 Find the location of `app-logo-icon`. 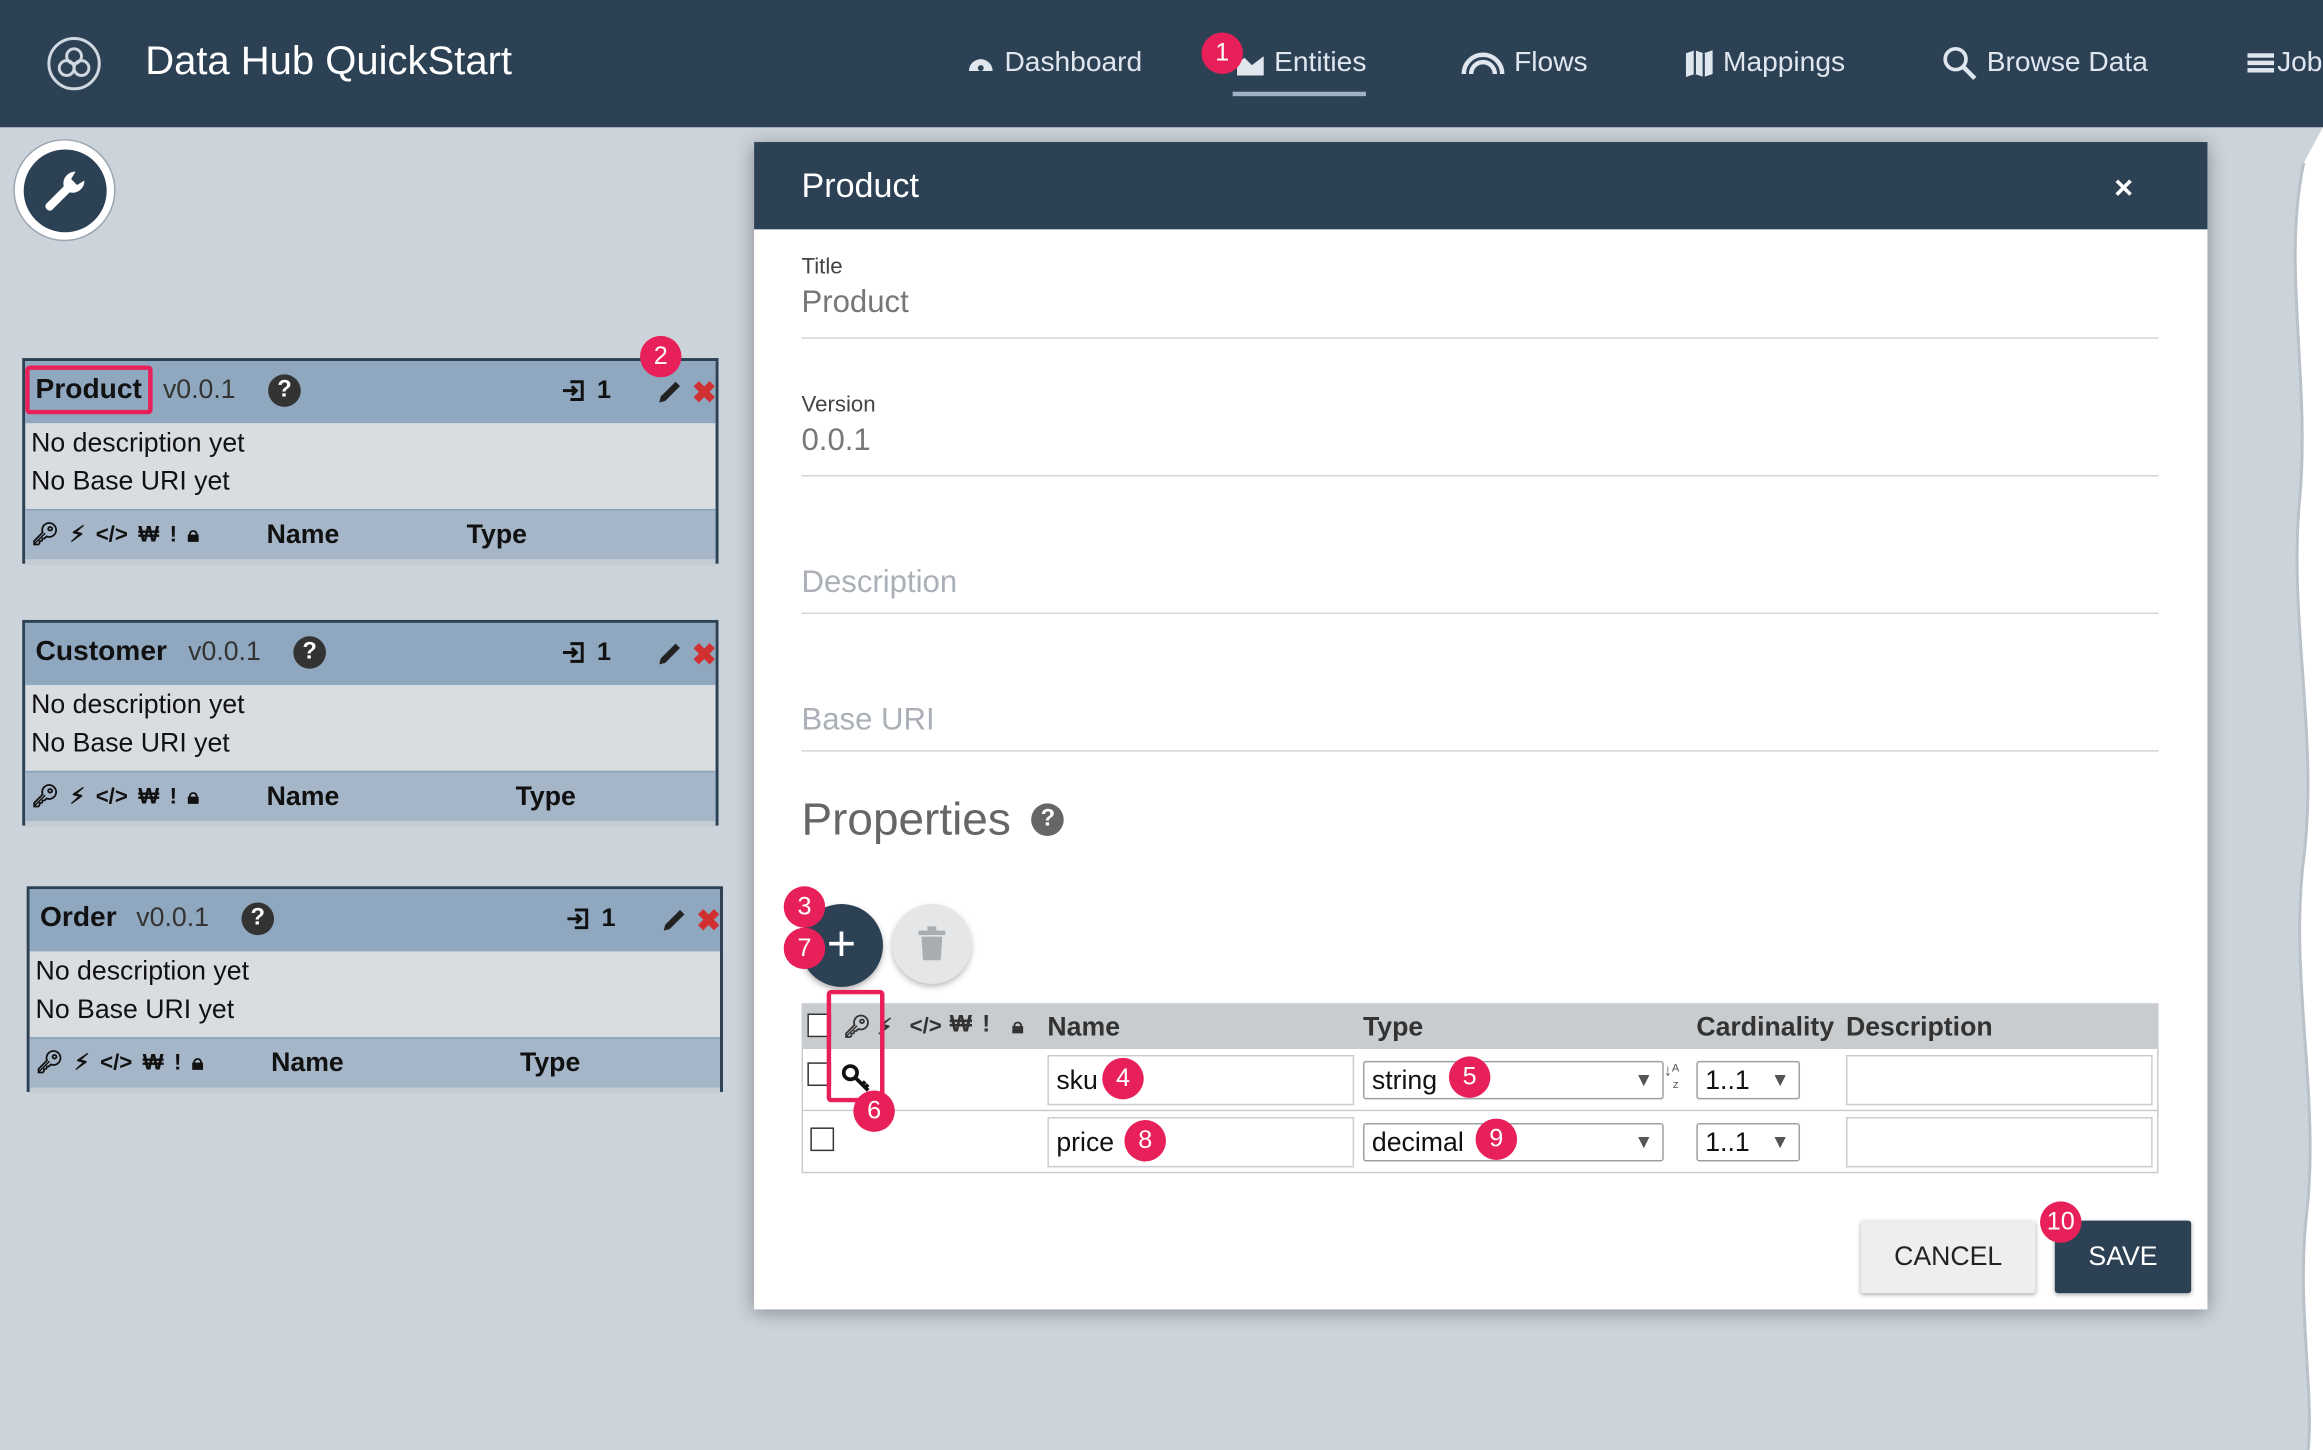

app-logo-icon is located at coordinates (74, 63).